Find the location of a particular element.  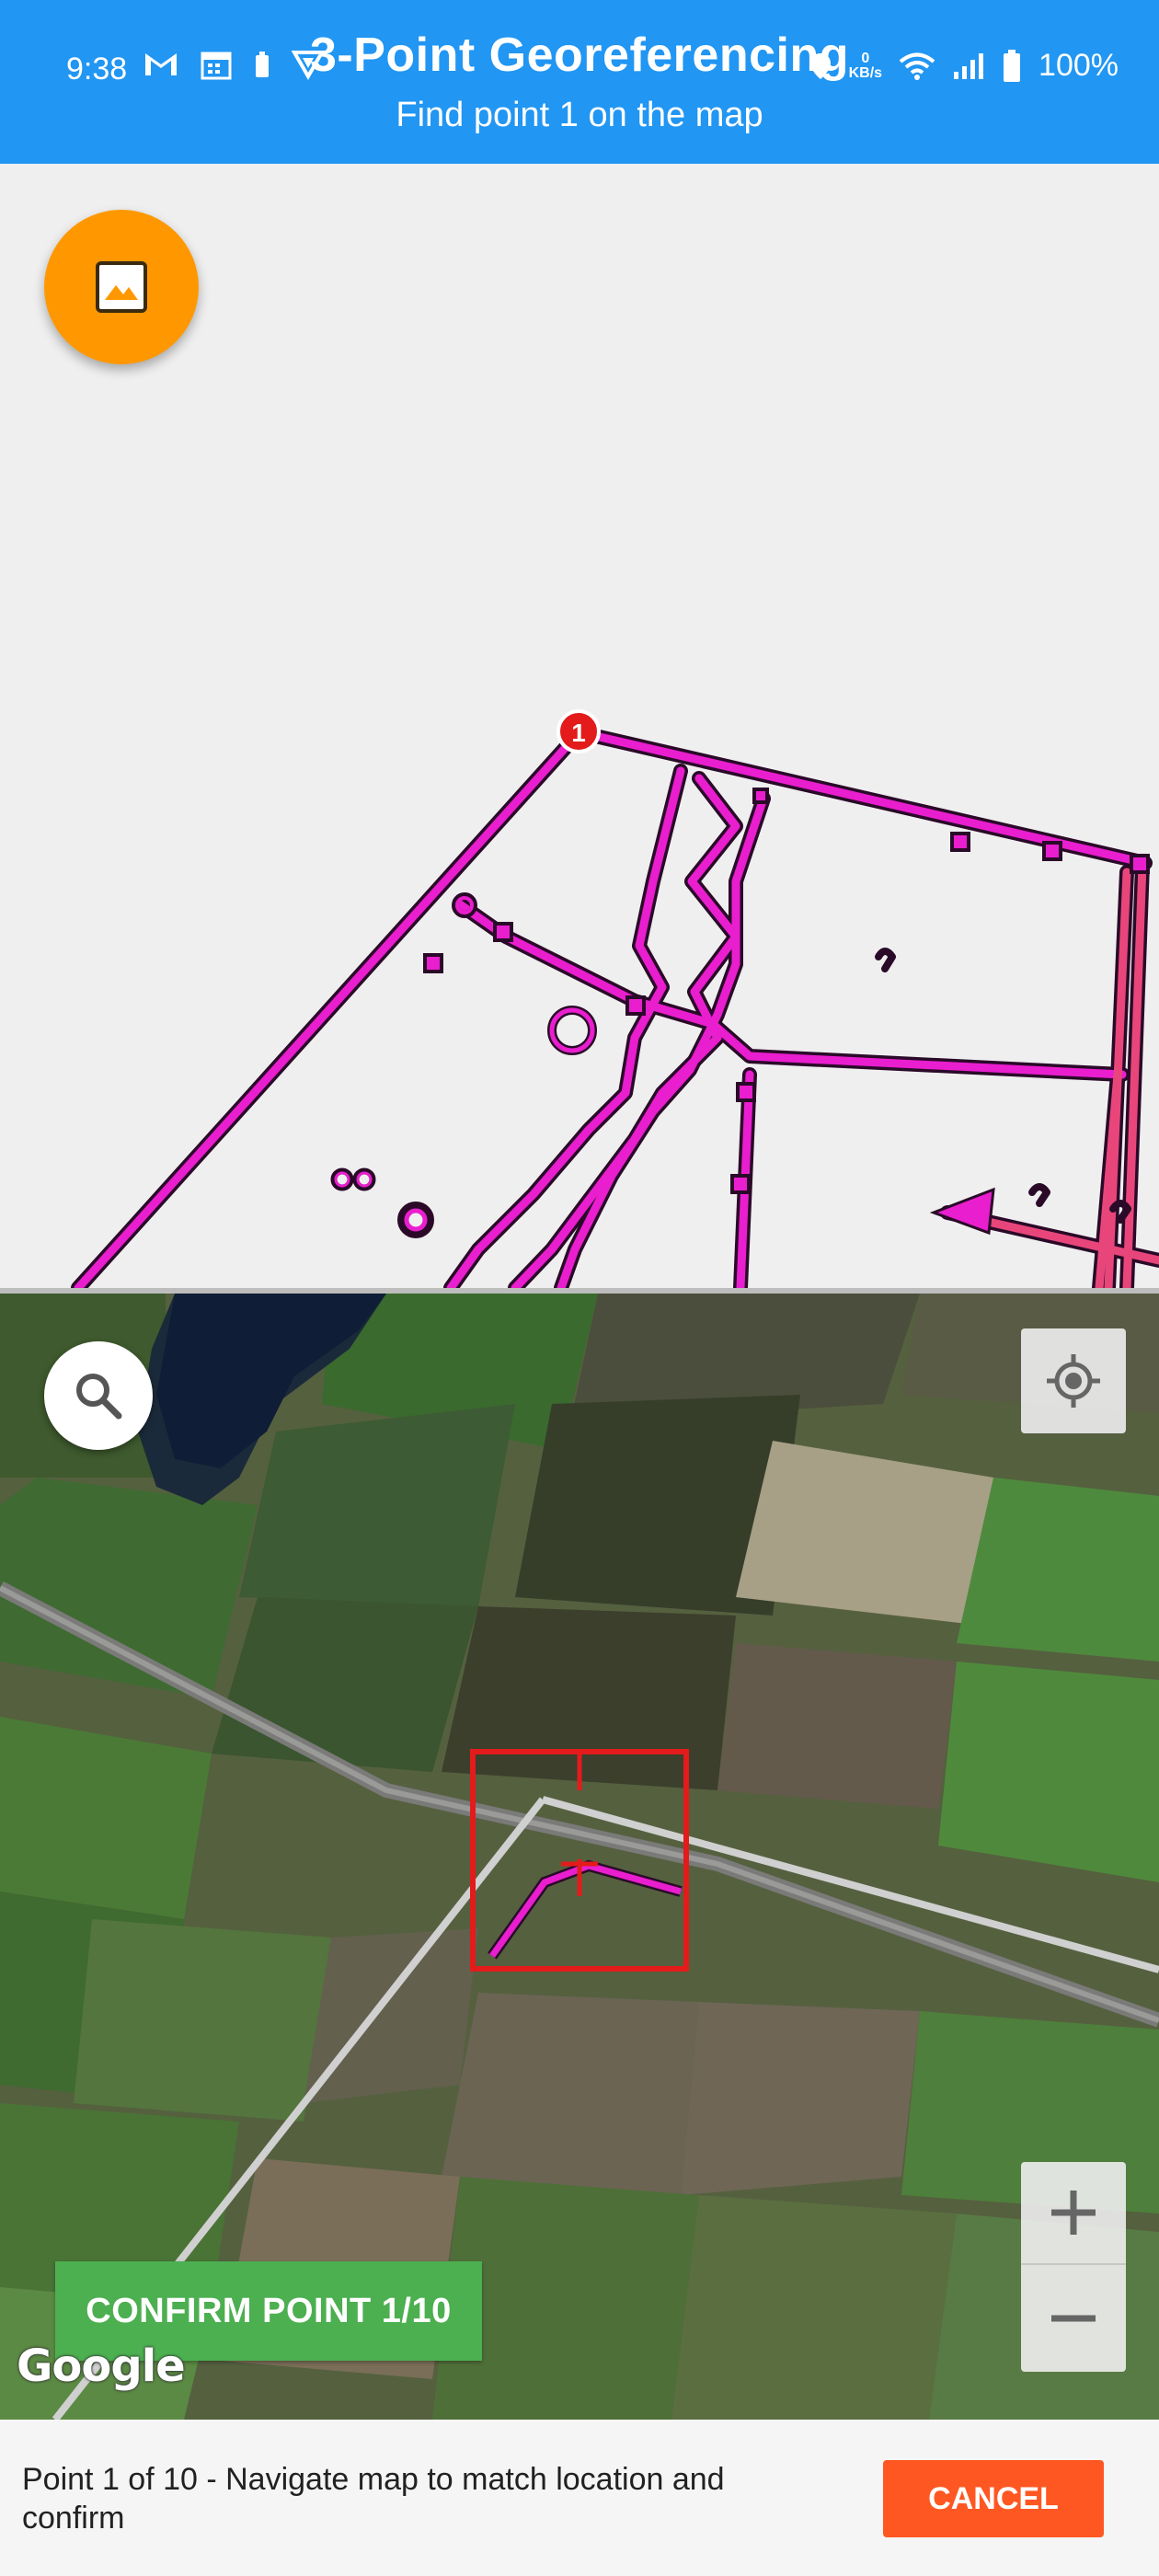

point-1-marker-label: 1 is located at coordinates (578, 733).